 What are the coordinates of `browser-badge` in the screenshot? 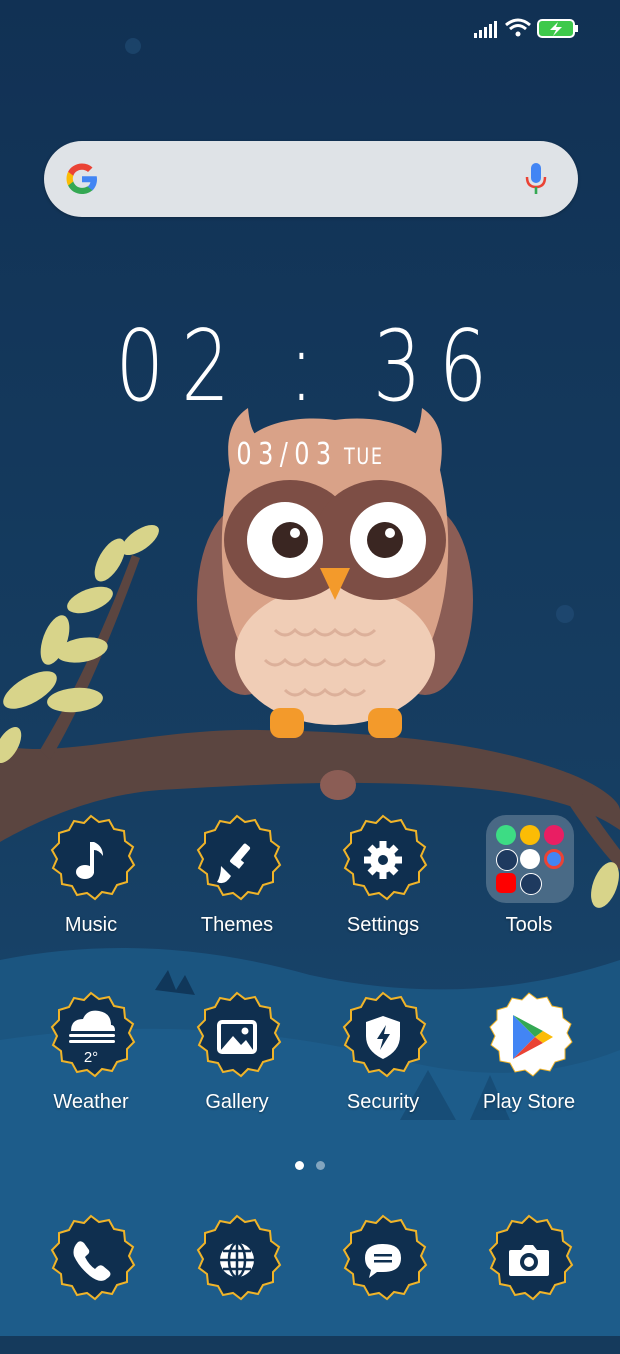 It's located at (239, 1257).